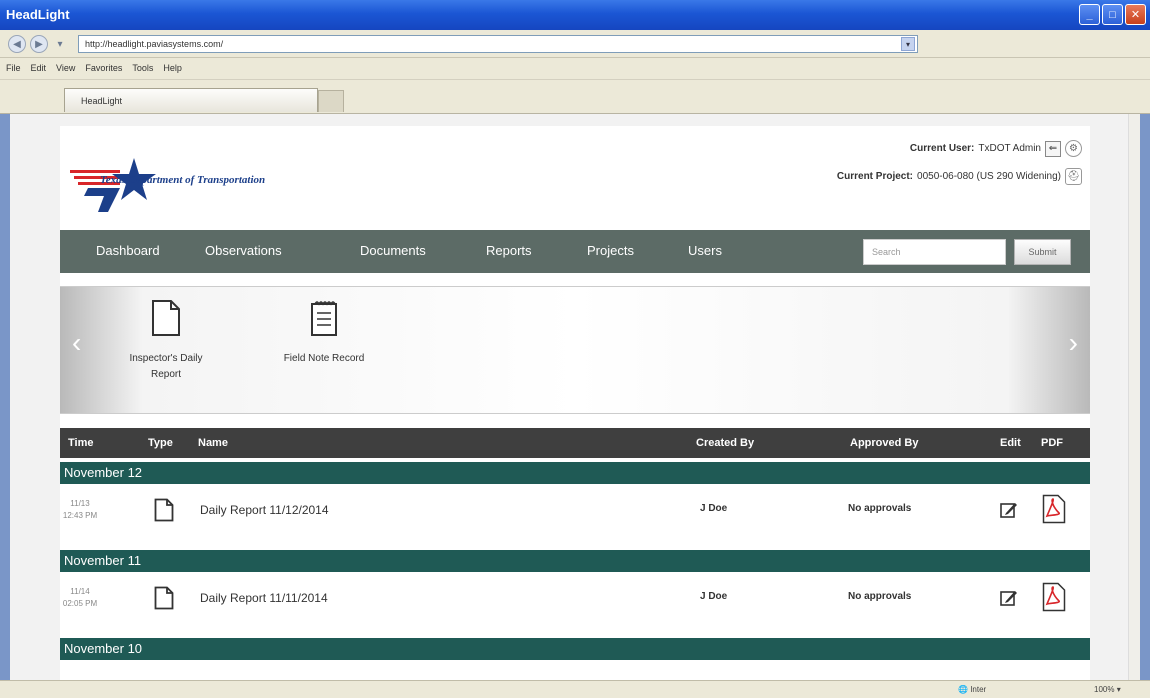  Describe the element at coordinates (705, 250) in the screenshot. I see `nav-users: Users` at that location.